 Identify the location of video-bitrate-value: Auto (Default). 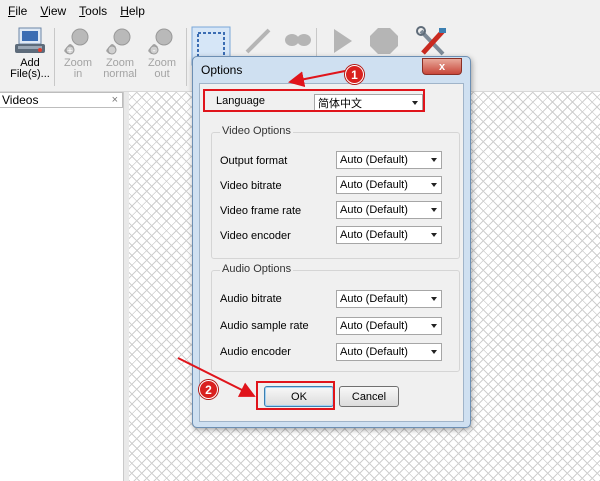
(374, 185).